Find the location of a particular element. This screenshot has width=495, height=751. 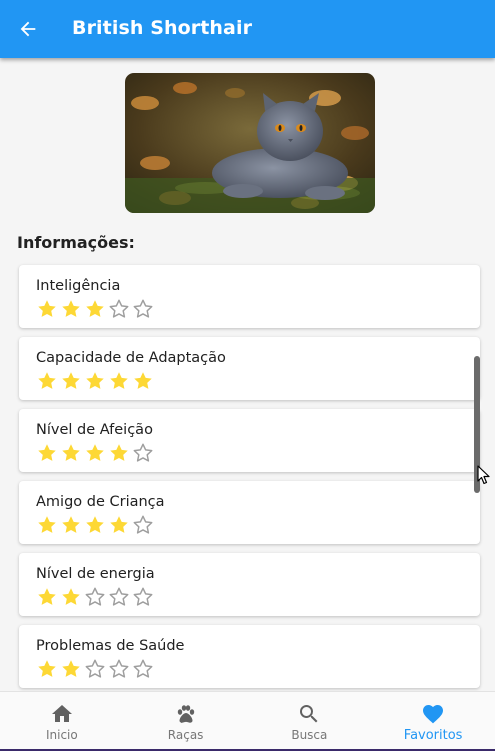

rating-label: Problemas de Saúde is located at coordinates (110, 646).